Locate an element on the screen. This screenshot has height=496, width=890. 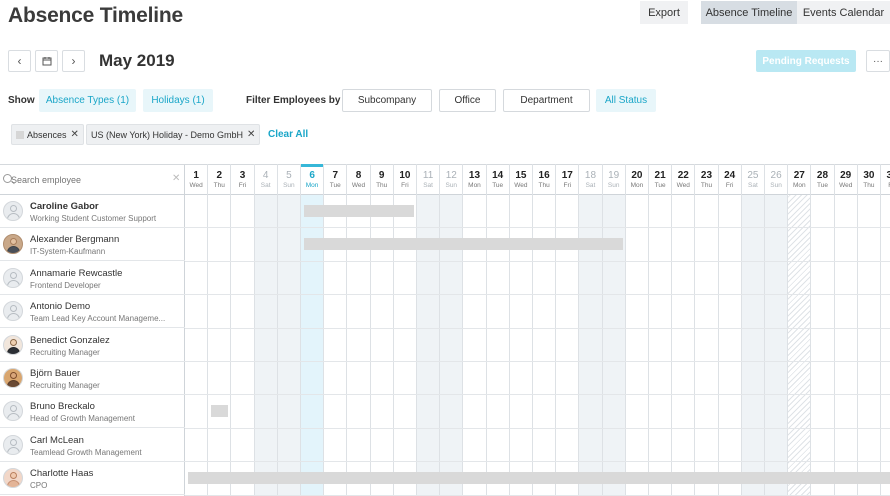
remove-absences-tag-icon: ✕ is located at coordinates (75, 134).